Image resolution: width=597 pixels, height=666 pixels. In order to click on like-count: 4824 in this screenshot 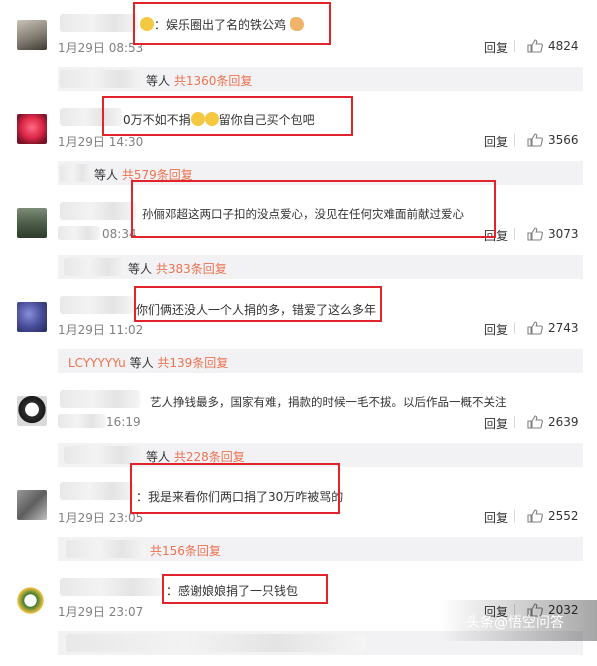, I will do `click(563, 46)`.